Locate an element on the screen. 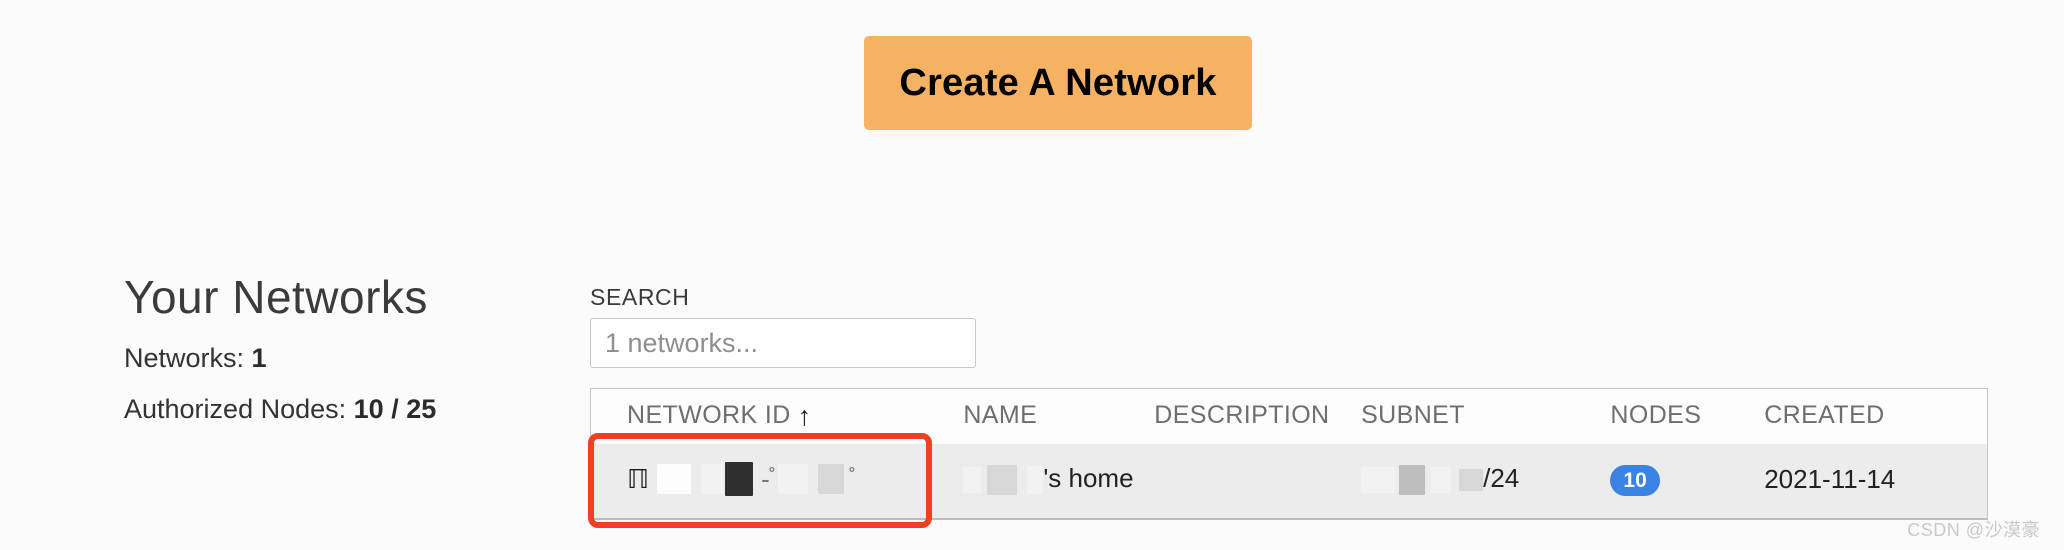  stat-networks-label: Networks: is located at coordinates (184, 357).